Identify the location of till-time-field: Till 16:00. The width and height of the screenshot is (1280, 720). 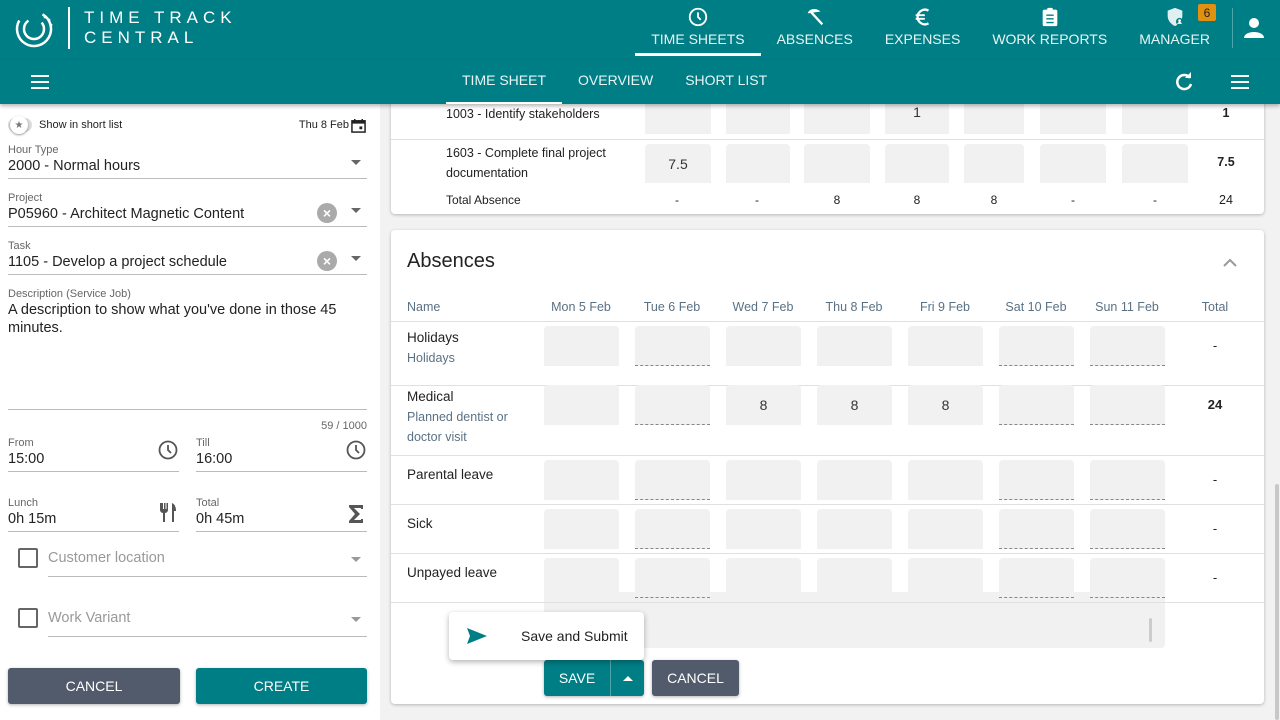
(281, 454).